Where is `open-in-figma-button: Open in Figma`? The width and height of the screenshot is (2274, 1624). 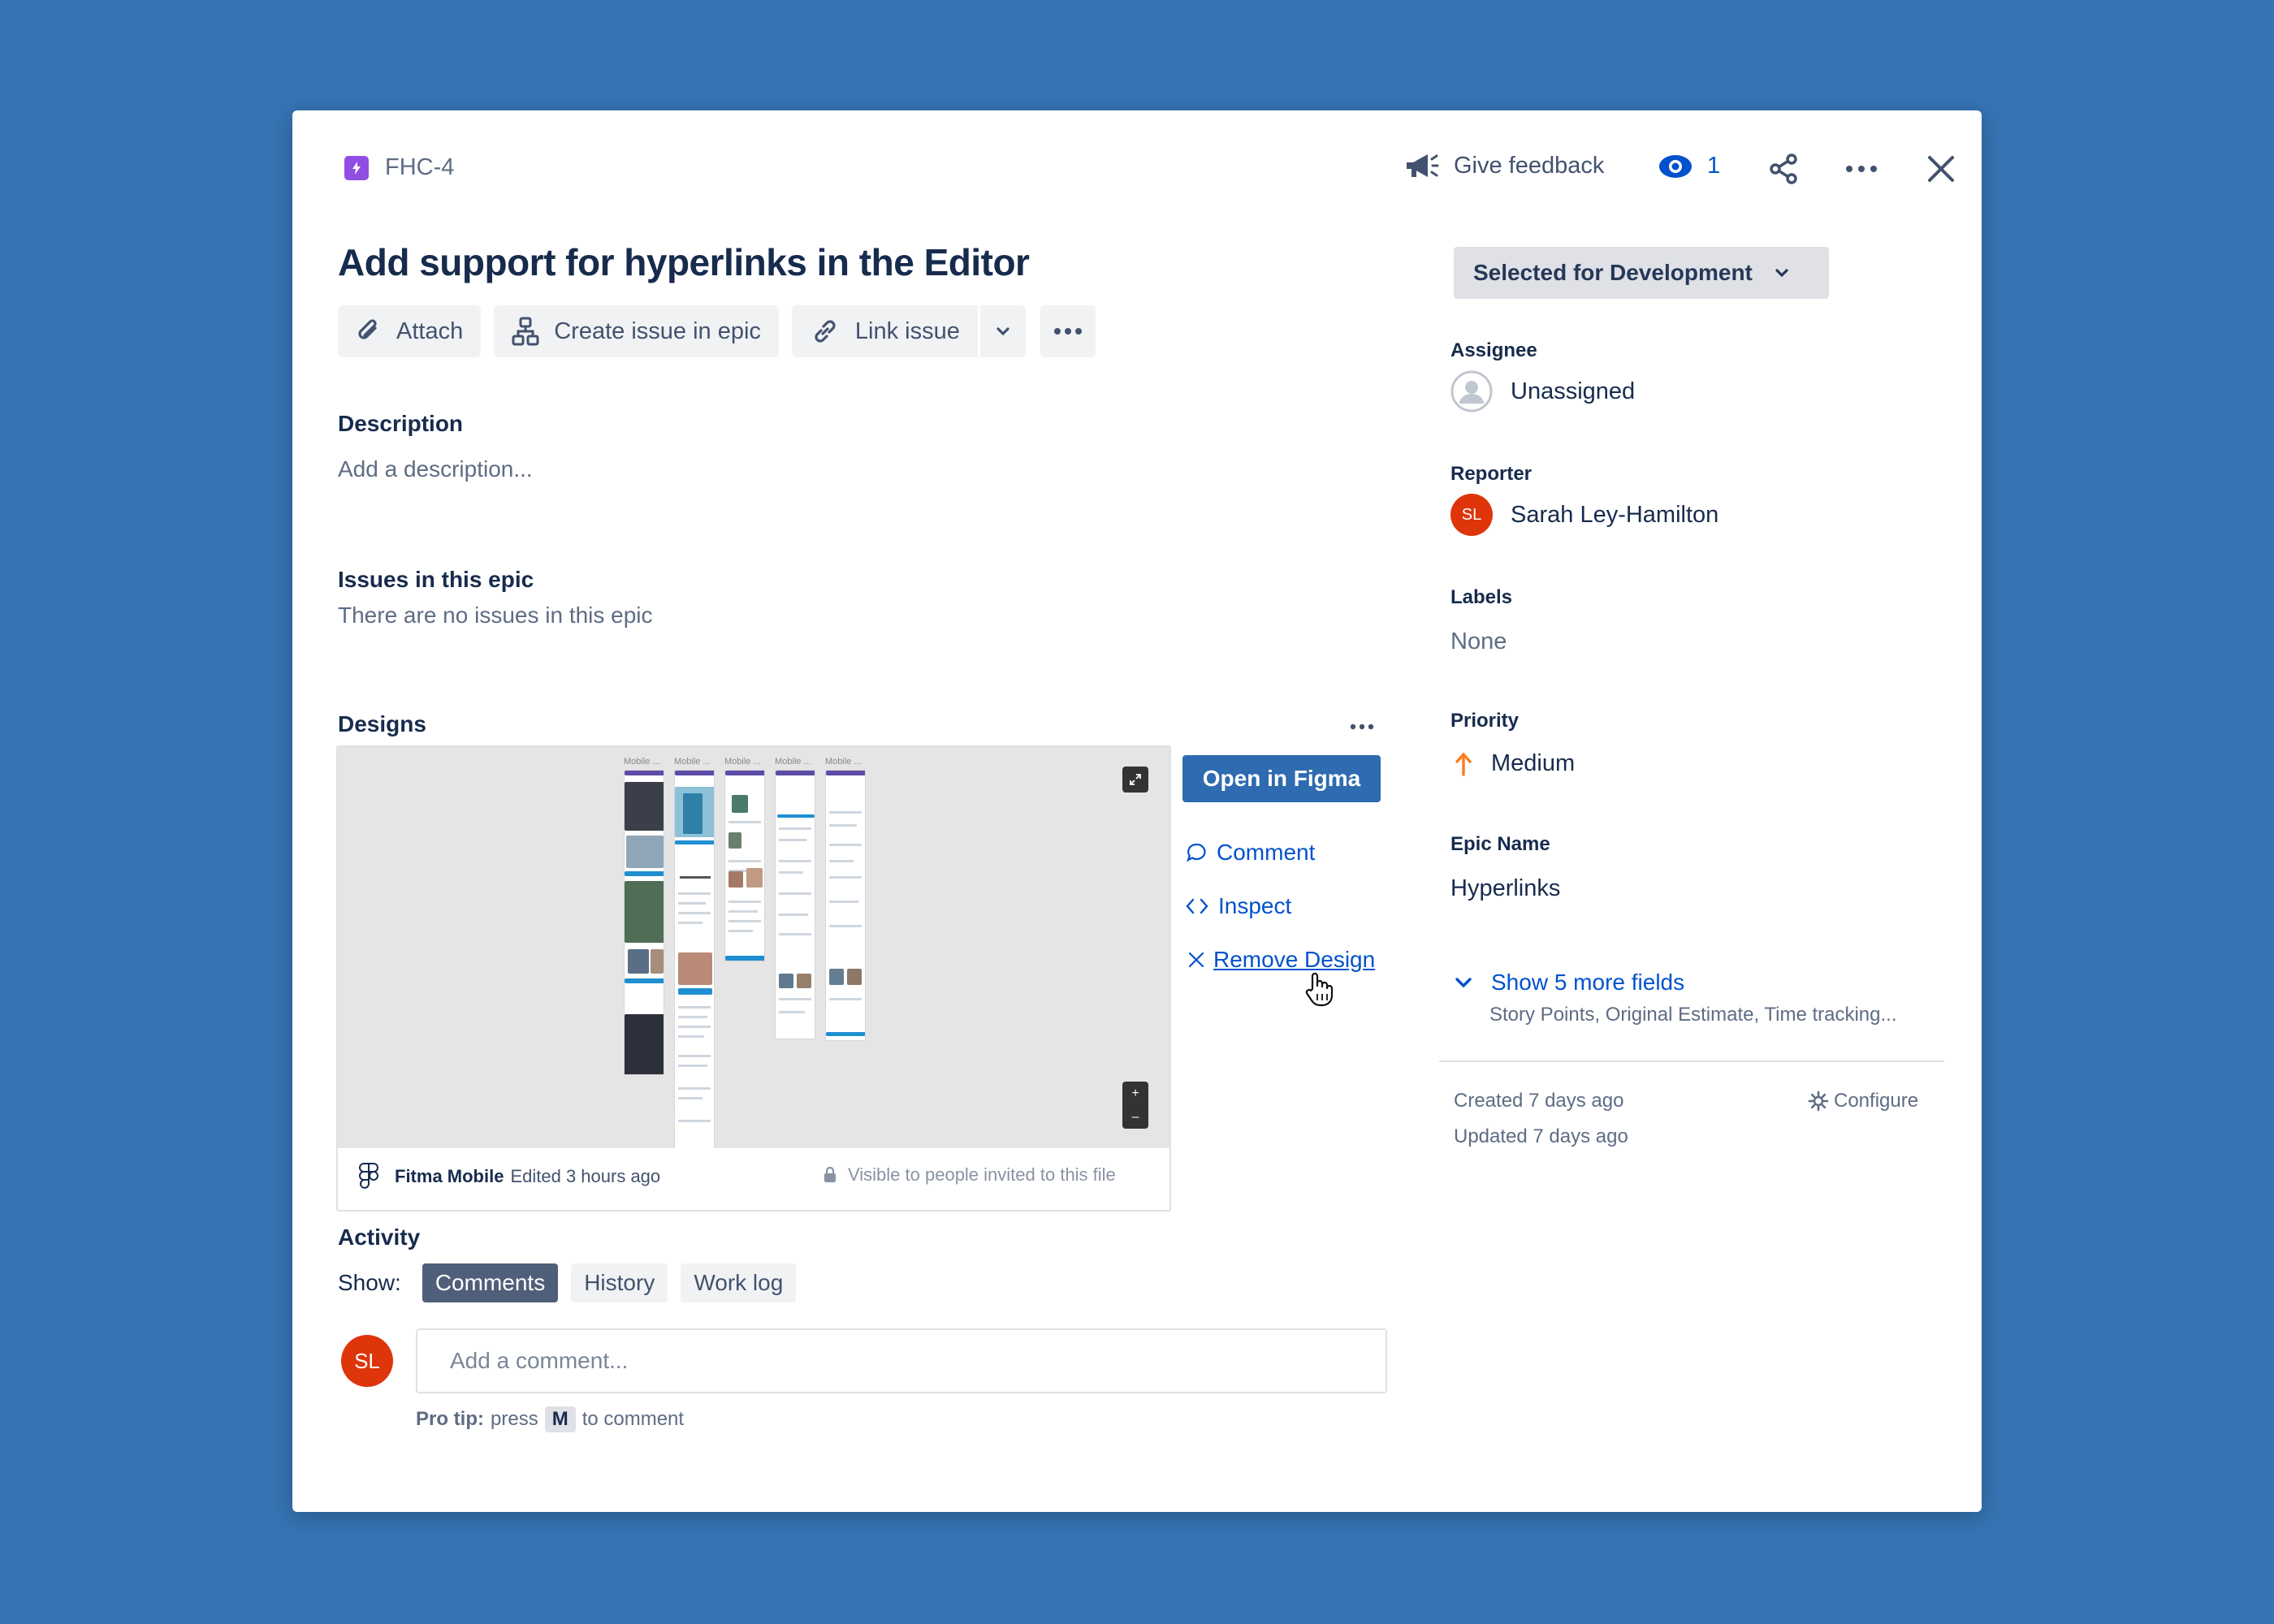
open-in-figma-button: Open in Figma is located at coordinates (1281, 779).